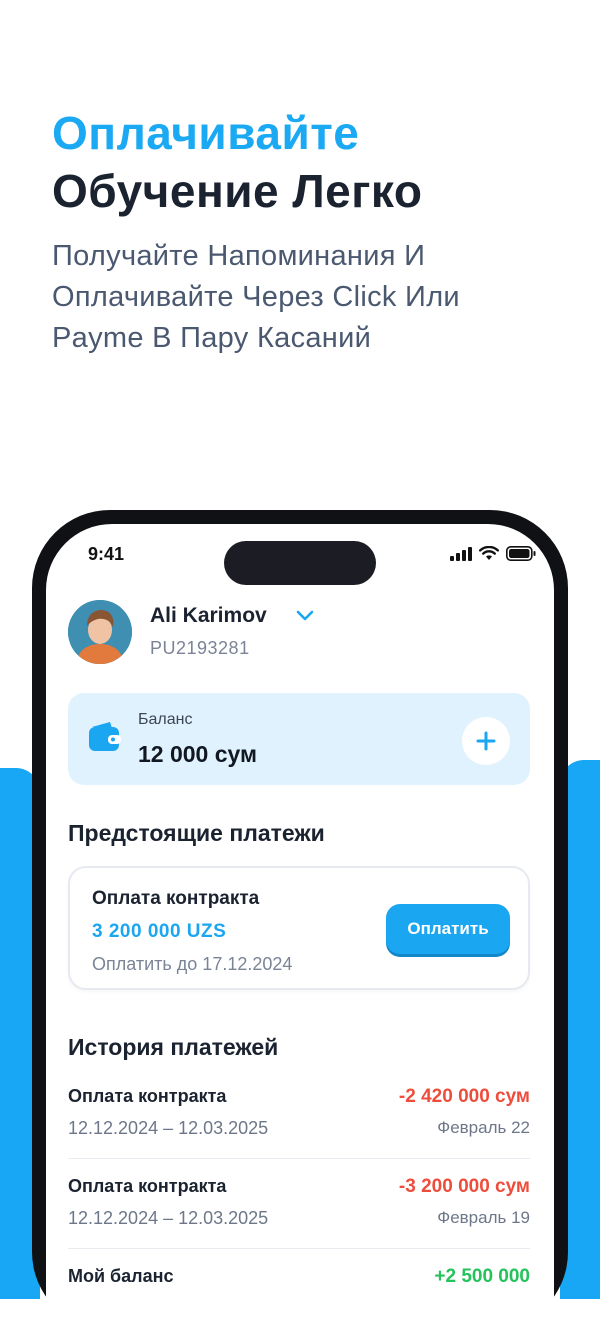  Describe the element at coordinates (208, 616) in the screenshot. I see `user-name: Ali Karimov` at that location.